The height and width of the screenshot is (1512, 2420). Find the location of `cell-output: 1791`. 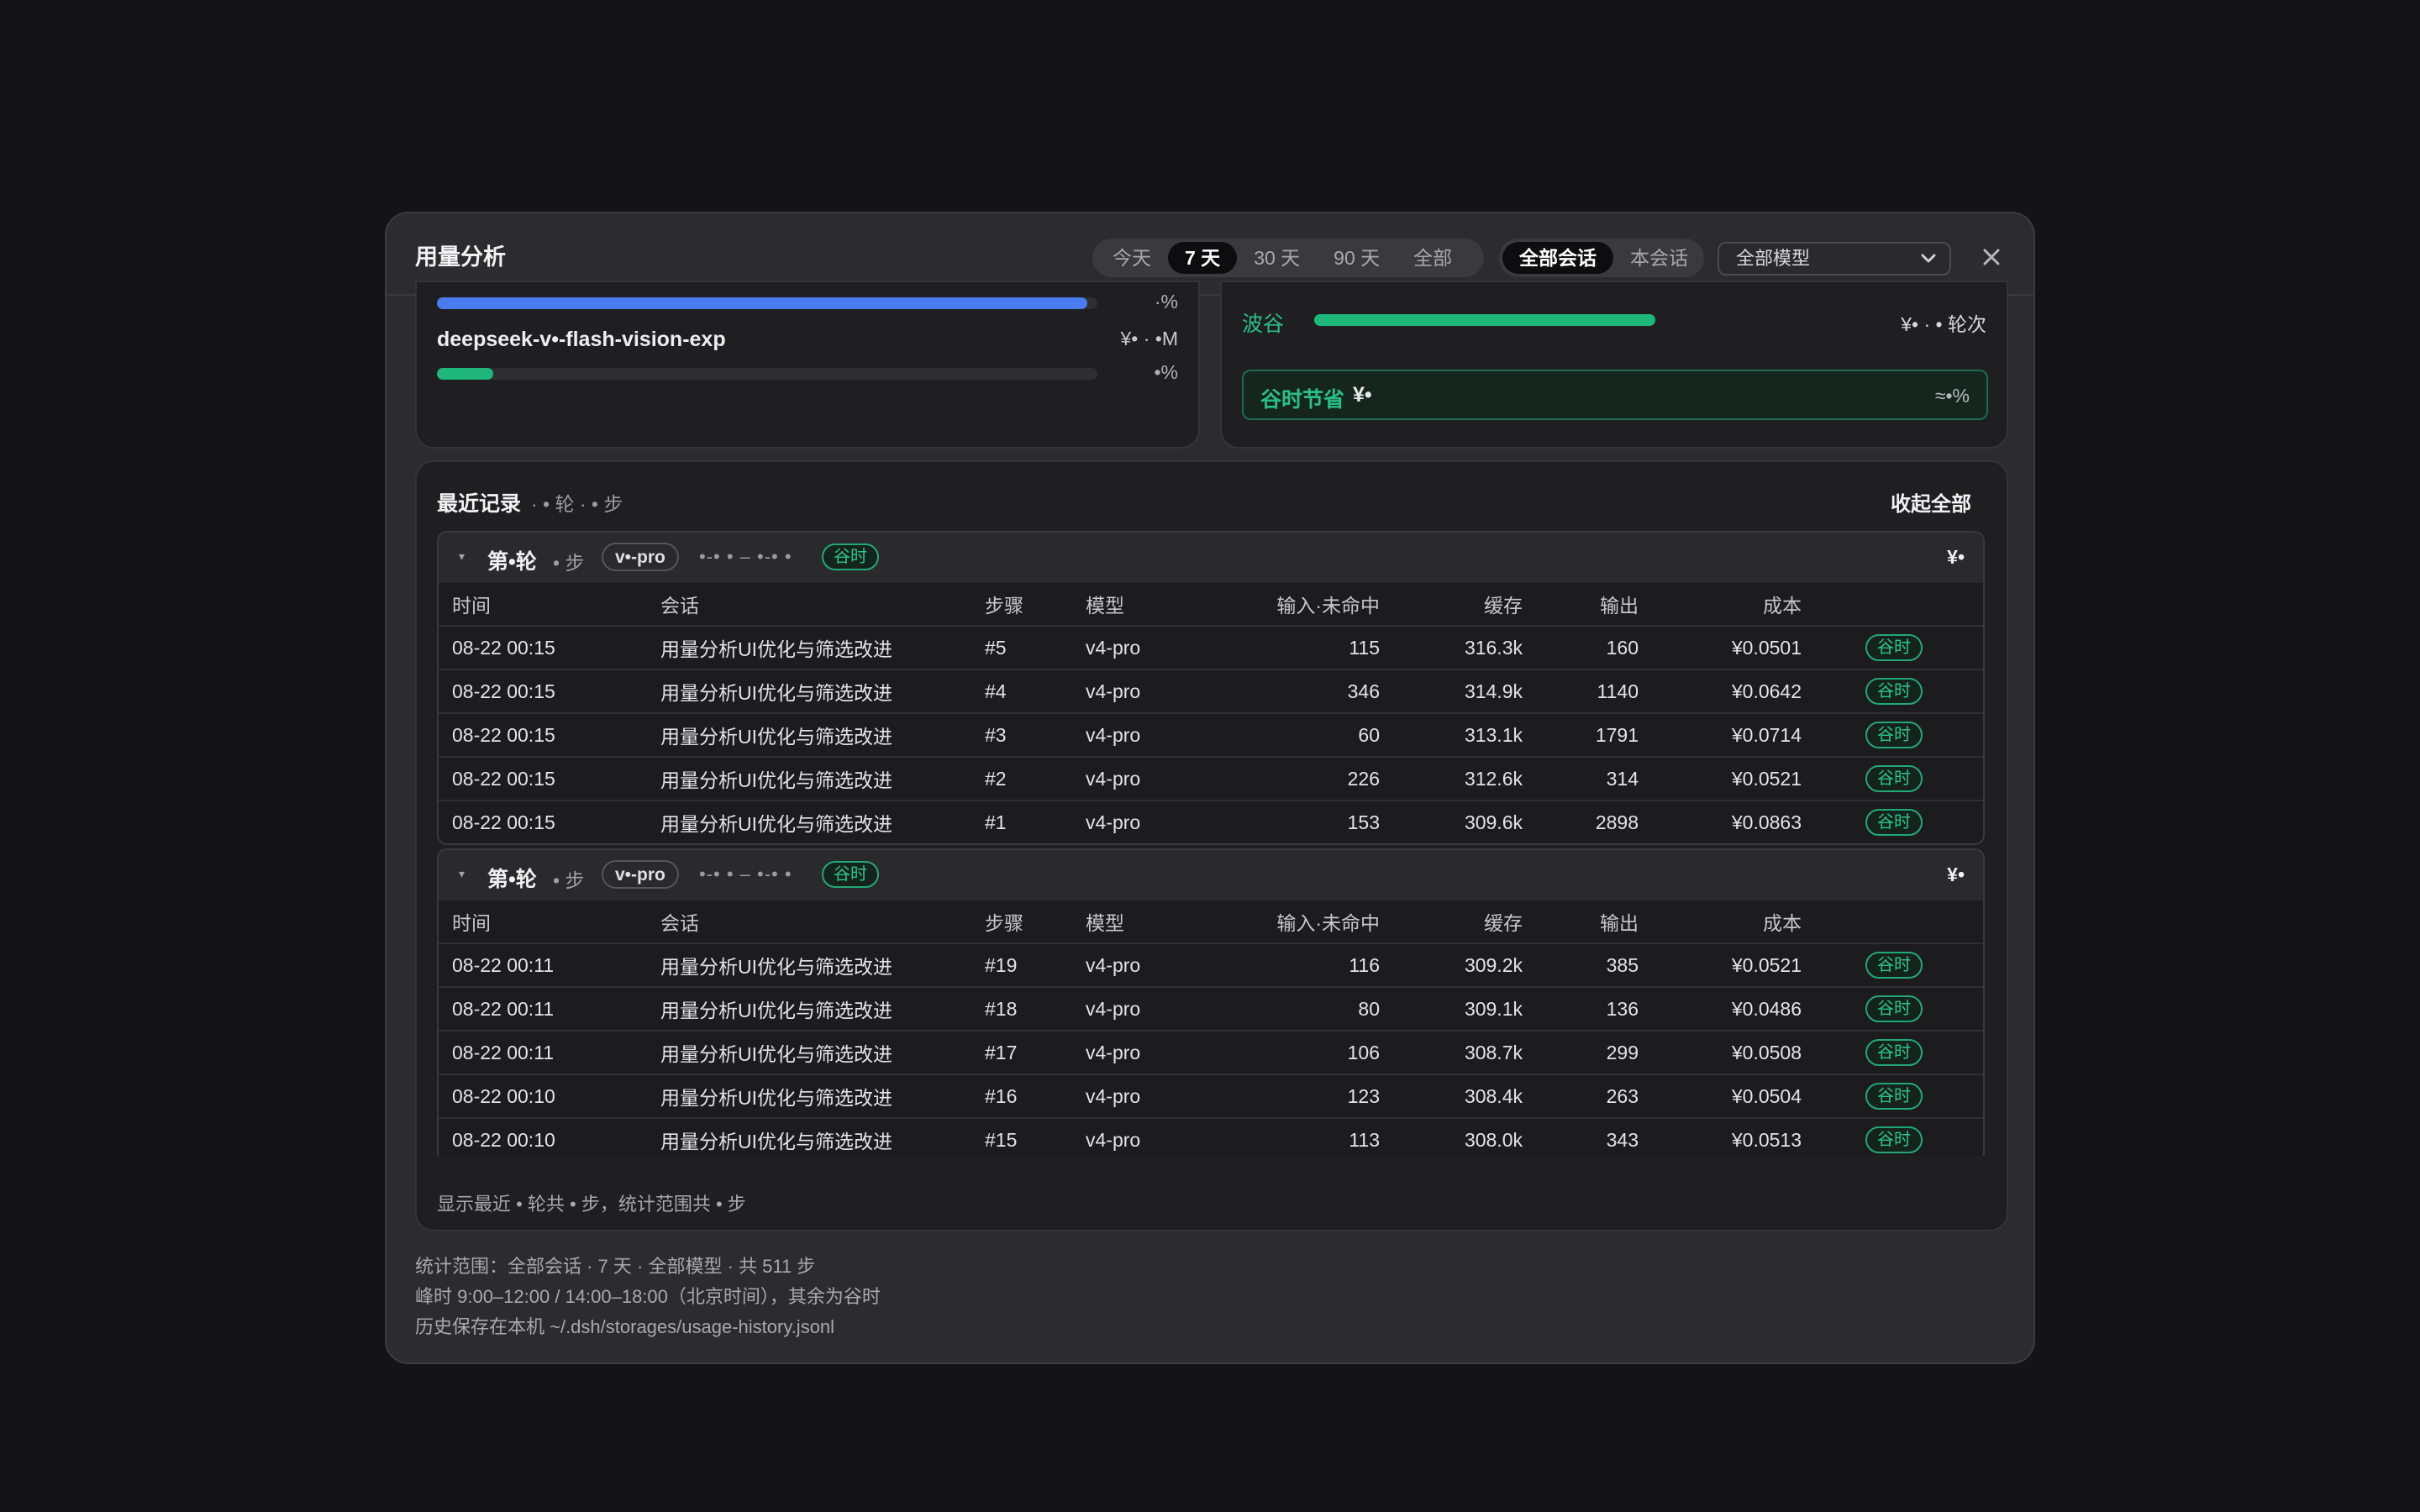

cell-output: 1791 is located at coordinates (1581, 734).